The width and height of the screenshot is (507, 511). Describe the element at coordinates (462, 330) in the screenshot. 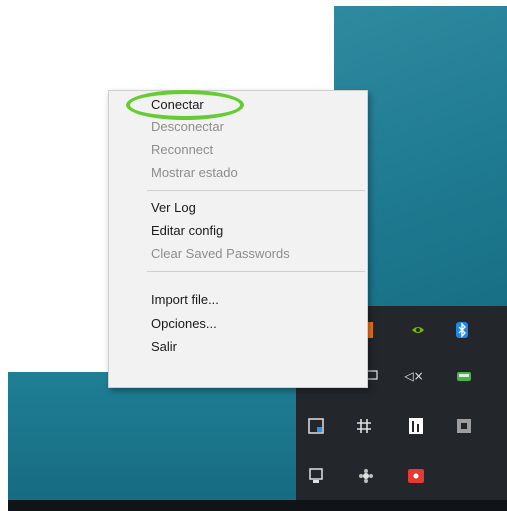

I see `bluetooth-icon` at that location.